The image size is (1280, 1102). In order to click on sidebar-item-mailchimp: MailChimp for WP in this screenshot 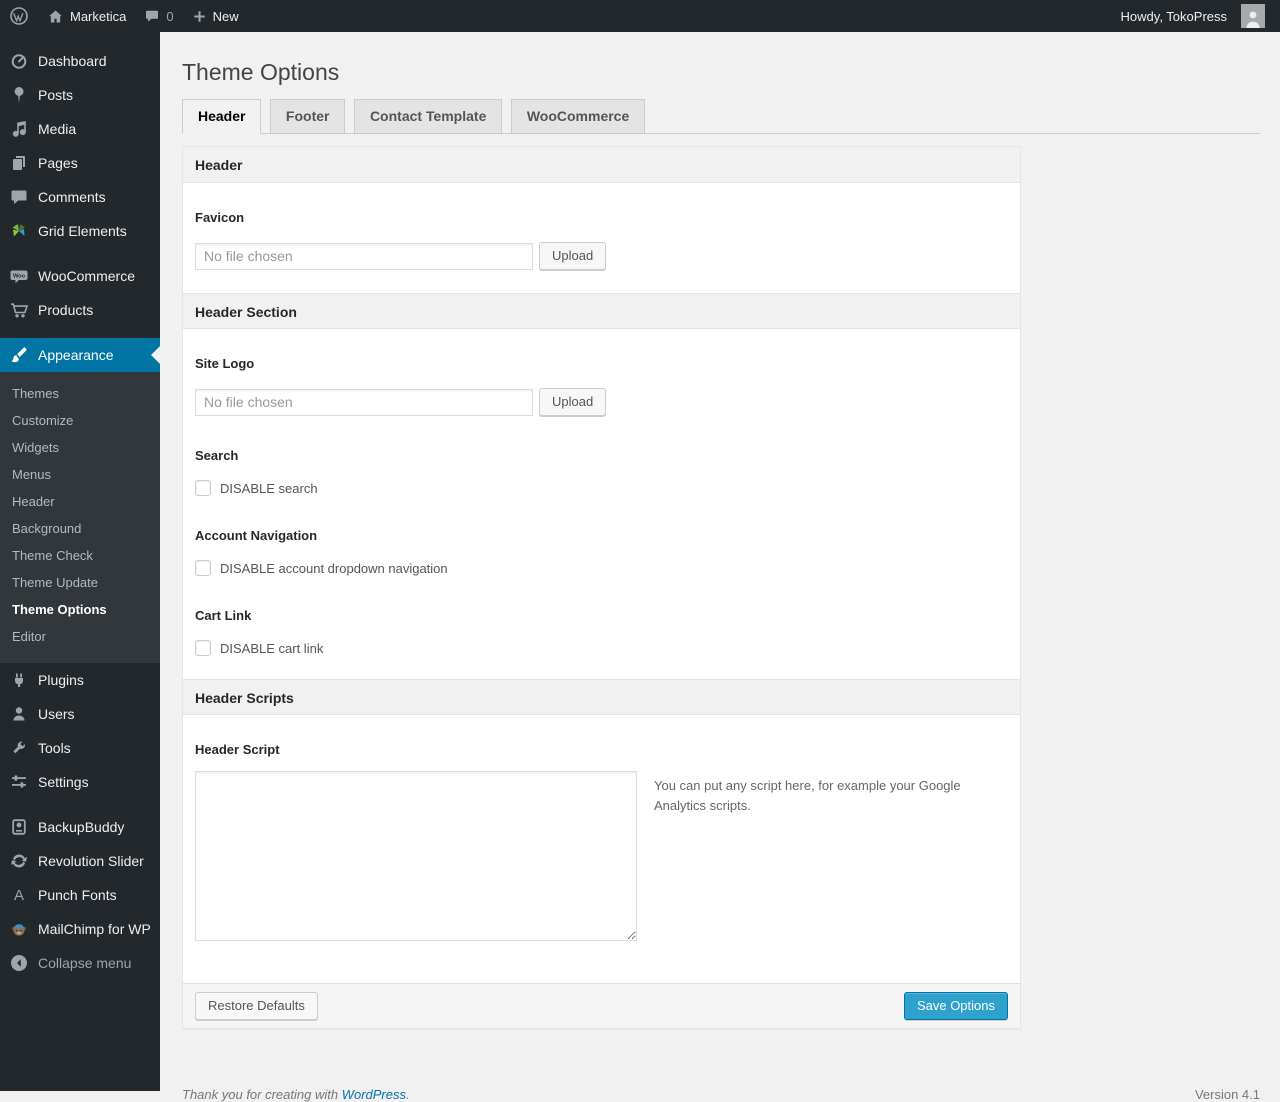, I will do `click(80, 929)`.